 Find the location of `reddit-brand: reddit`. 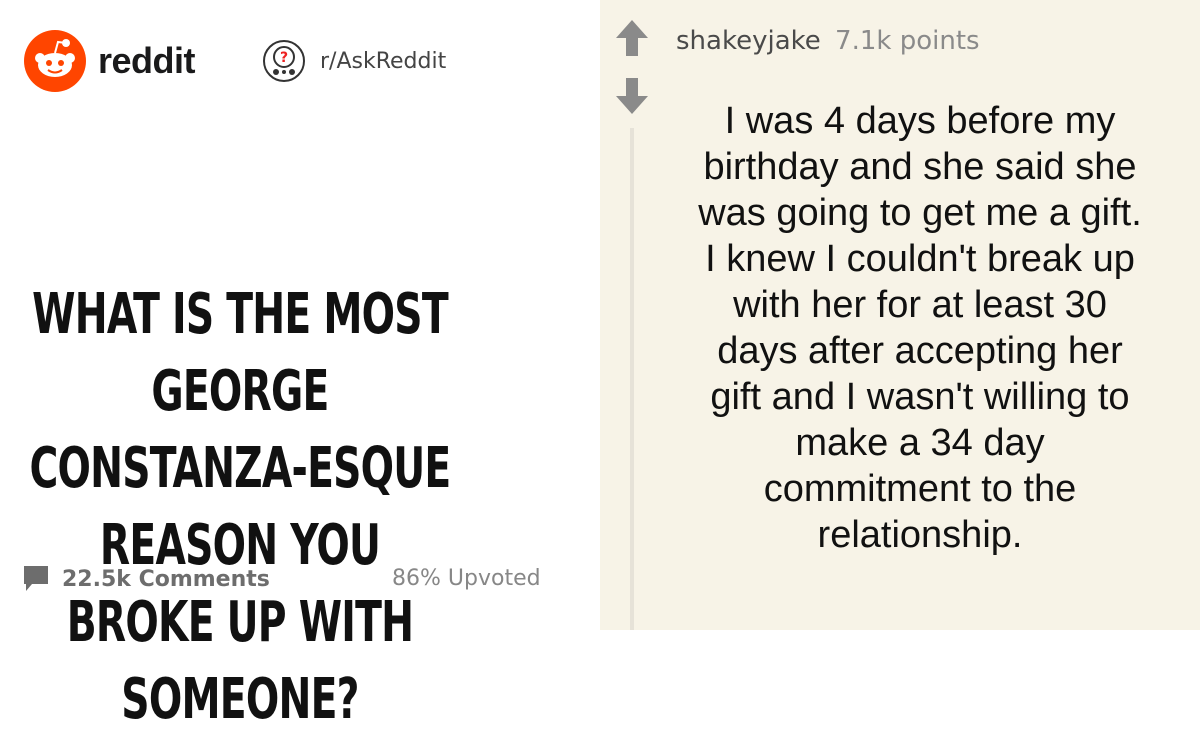

reddit-brand: reddit is located at coordinates (110, 61).